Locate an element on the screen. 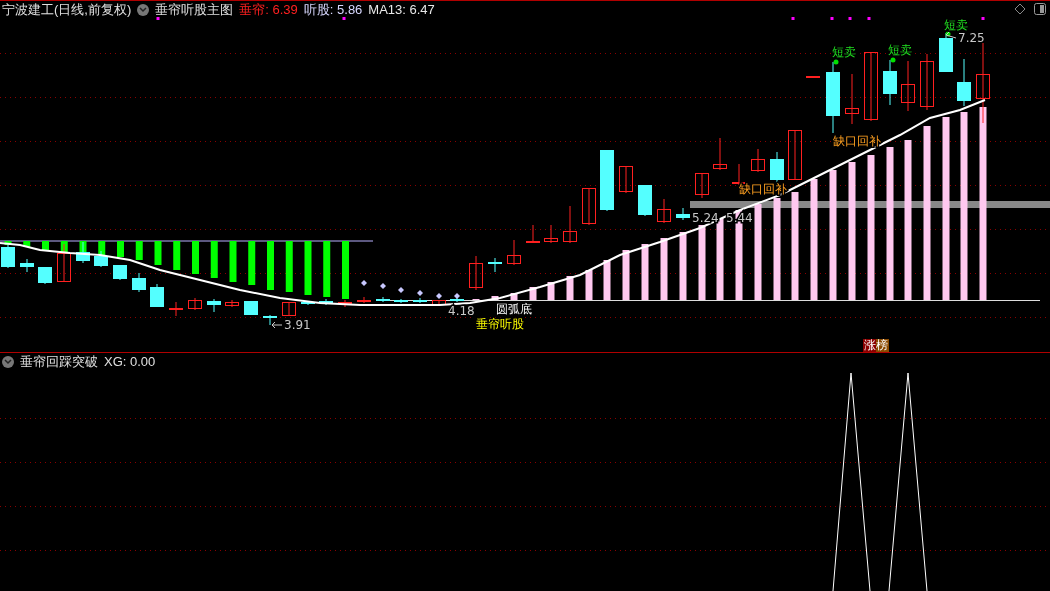  price-label: 5.24 is located at coordinates (705, 218).